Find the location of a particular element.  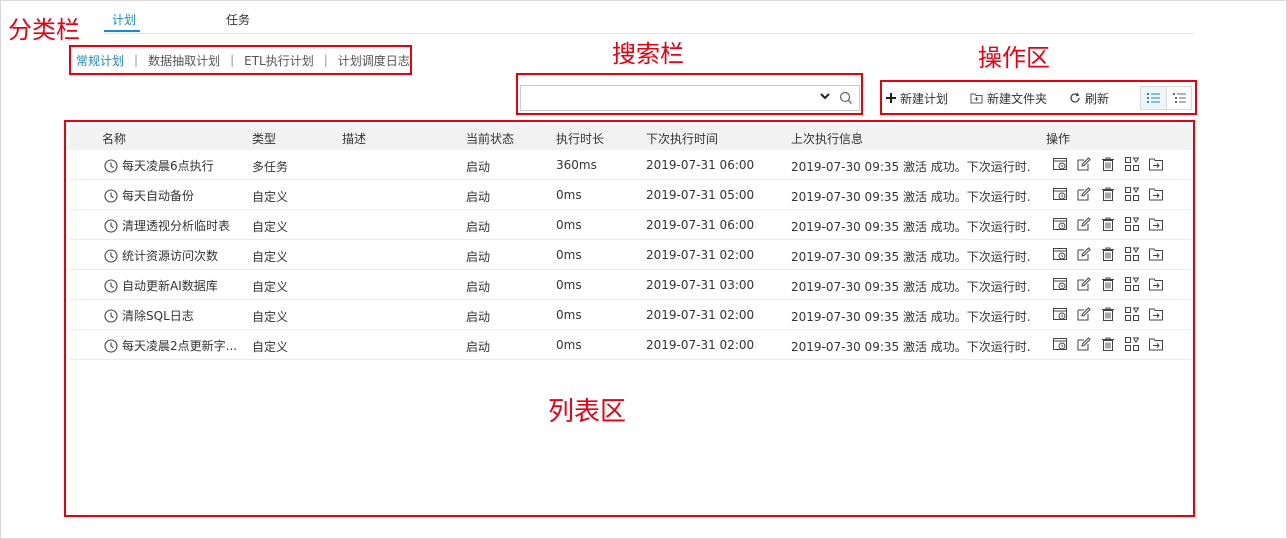

cell-name: 清理透视分析临时表 is located at coordinates (167, 225).